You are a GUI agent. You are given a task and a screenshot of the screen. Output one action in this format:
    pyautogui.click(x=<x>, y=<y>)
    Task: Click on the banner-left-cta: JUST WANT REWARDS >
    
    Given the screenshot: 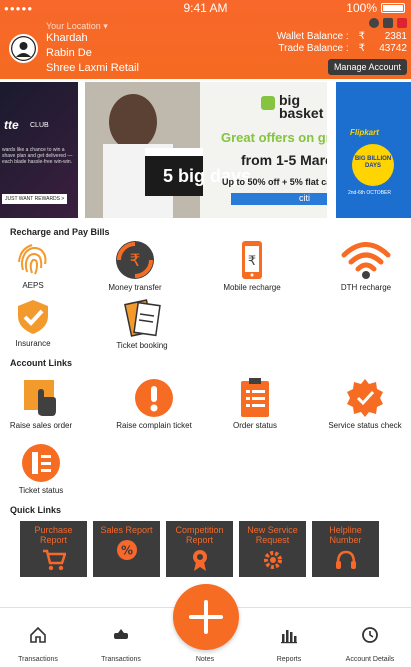 What is the action you would take?
    pyautogui.click(x=35, y=199)
    